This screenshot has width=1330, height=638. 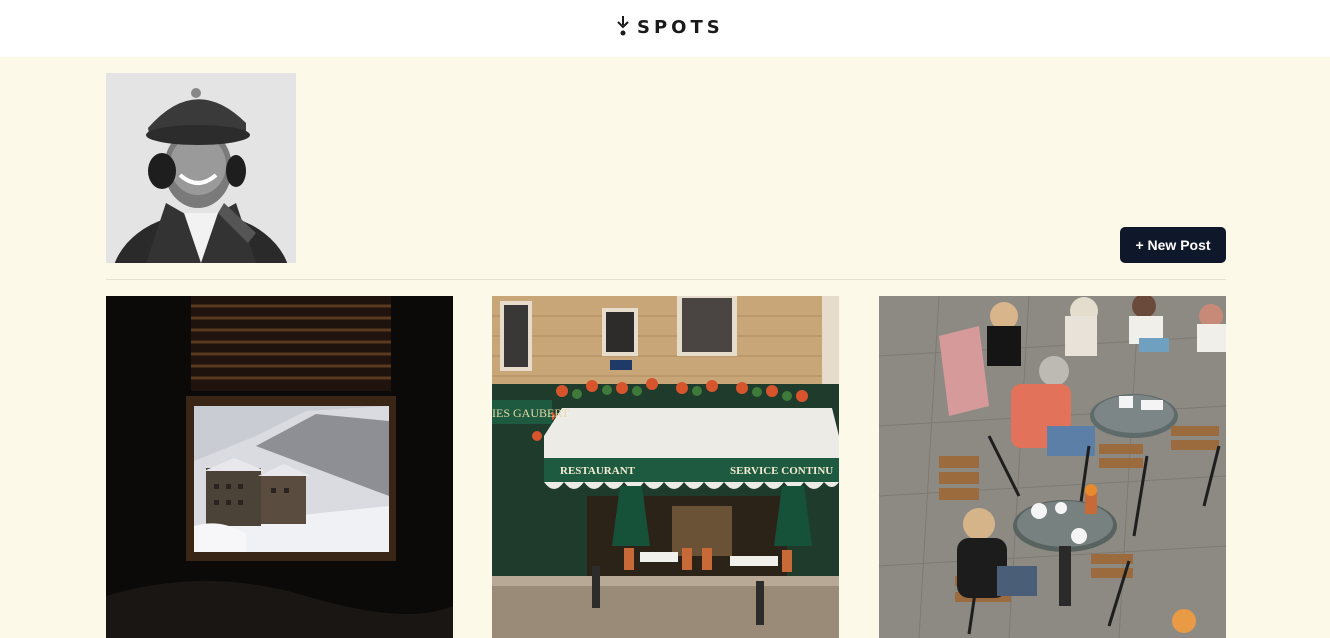 I want to click on restaurant-sign: RESTAURANT, so click(x=598, y=471).